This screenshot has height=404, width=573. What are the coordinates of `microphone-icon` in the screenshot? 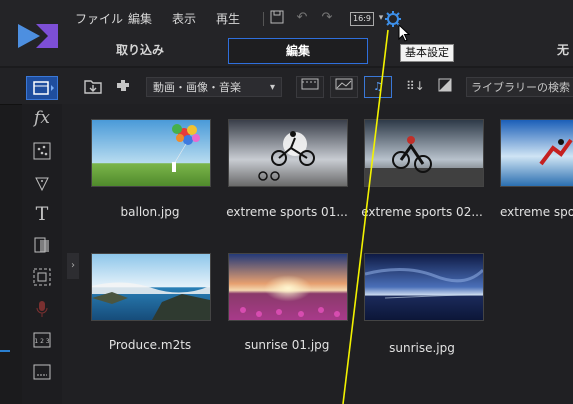 It's located at (42, 310).